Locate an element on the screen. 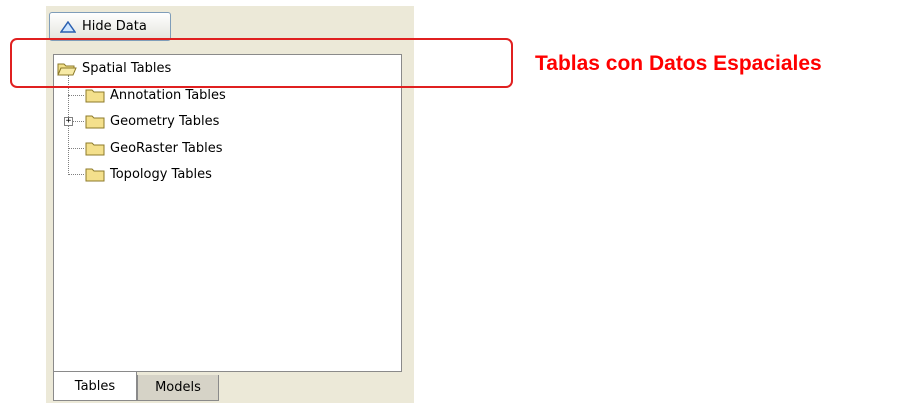 This screenshot has height=403, width=898. hide-data-button: Hide Data is located at coordinates (110, 26).